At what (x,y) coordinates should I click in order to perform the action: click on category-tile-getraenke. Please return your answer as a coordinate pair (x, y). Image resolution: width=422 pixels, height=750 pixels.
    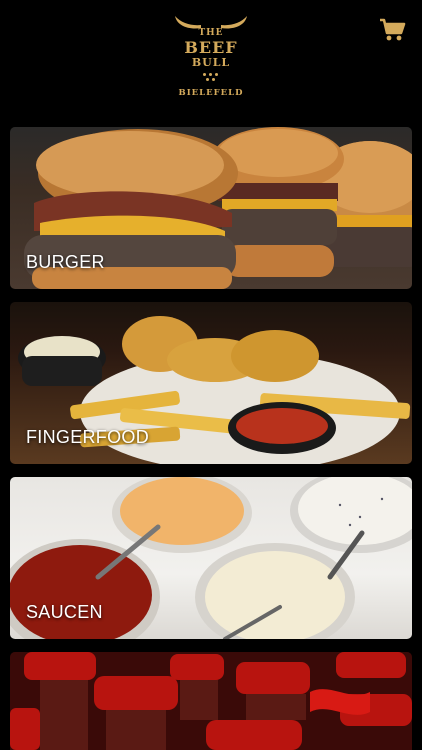
    Looking at the image, I should click on (211, 701).